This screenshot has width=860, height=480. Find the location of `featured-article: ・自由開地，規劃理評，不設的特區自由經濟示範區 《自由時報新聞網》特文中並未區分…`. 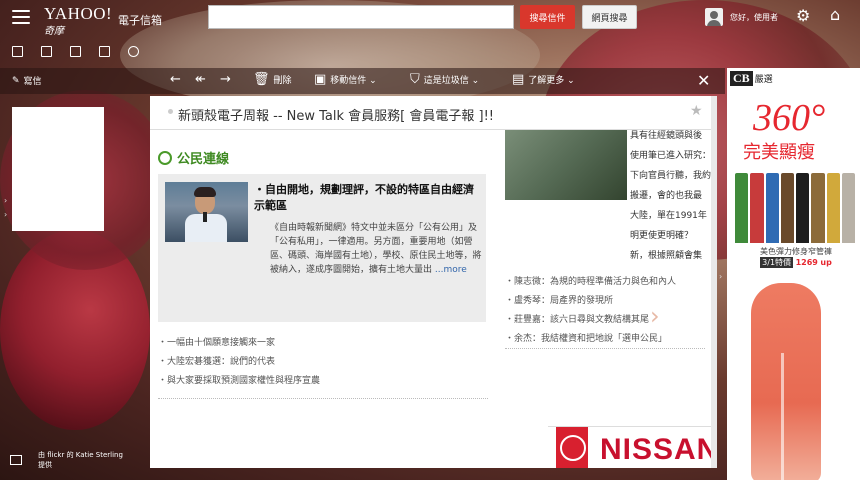

featured-article: ・自由開地，規劃理評，不設的特區自由經濟示範區 《自由時報新聞網》特文中並未區分… is located at coordinates (322, 248).